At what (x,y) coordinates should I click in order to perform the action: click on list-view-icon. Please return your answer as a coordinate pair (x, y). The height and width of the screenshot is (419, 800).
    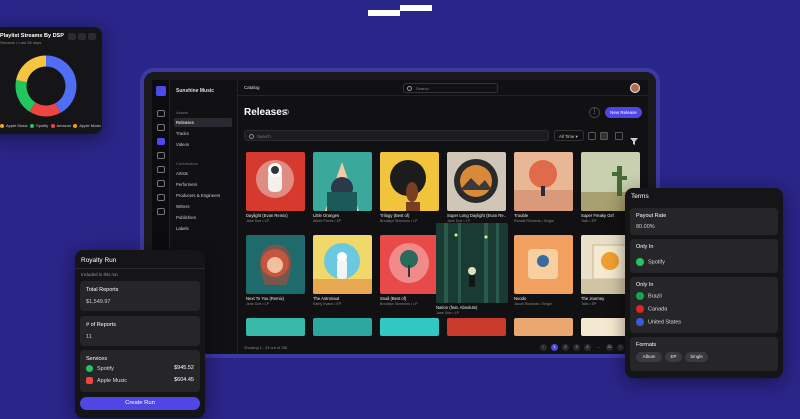
    Looking at the image, I should click on (592, 136).